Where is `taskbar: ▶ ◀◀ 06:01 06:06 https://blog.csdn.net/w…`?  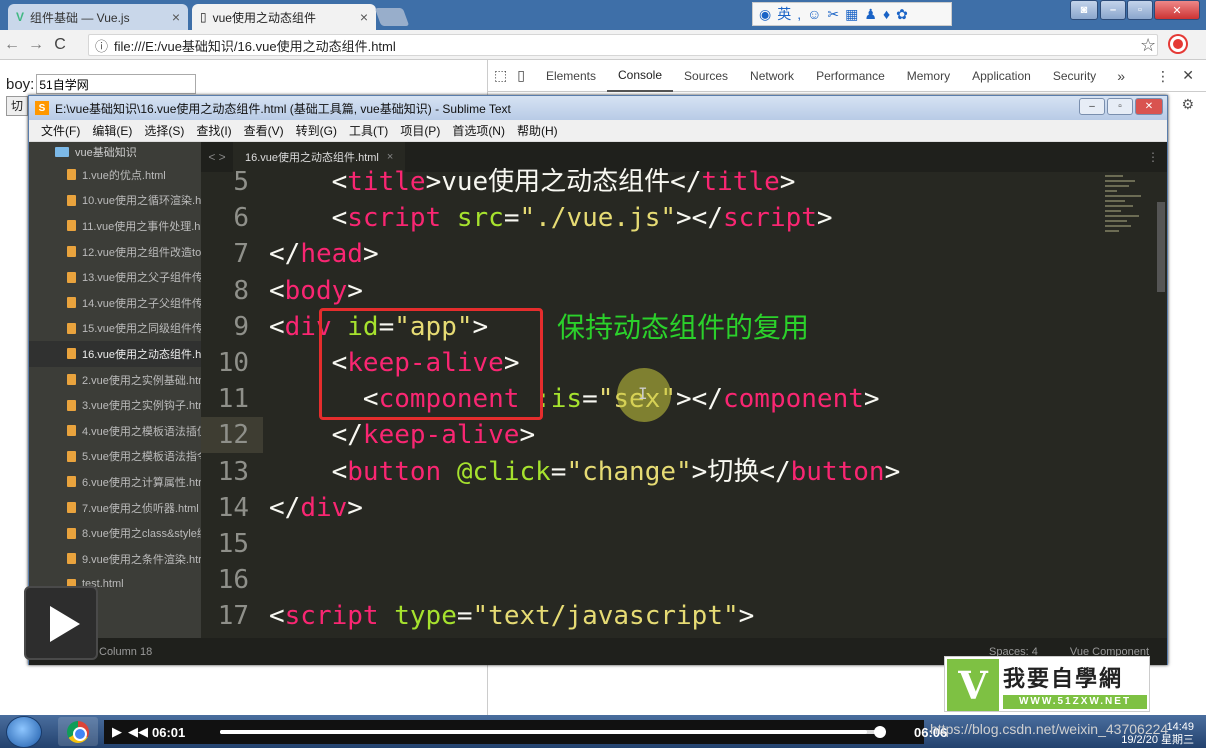 taskbar: ▶ ◀◀ 06:01 06:06 https://blog.csdn.net/w… is located at coordinates (603, 731).